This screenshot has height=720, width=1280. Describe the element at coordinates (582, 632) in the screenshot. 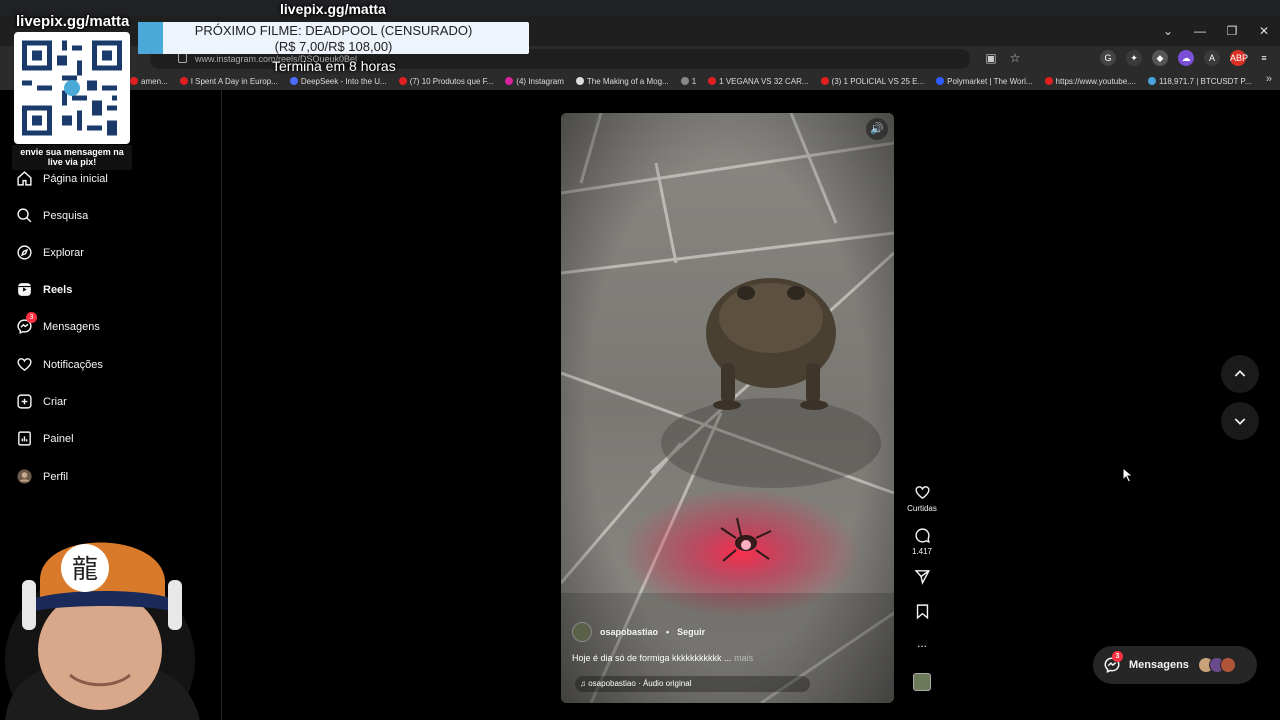

I see `author-avatar` at that location.